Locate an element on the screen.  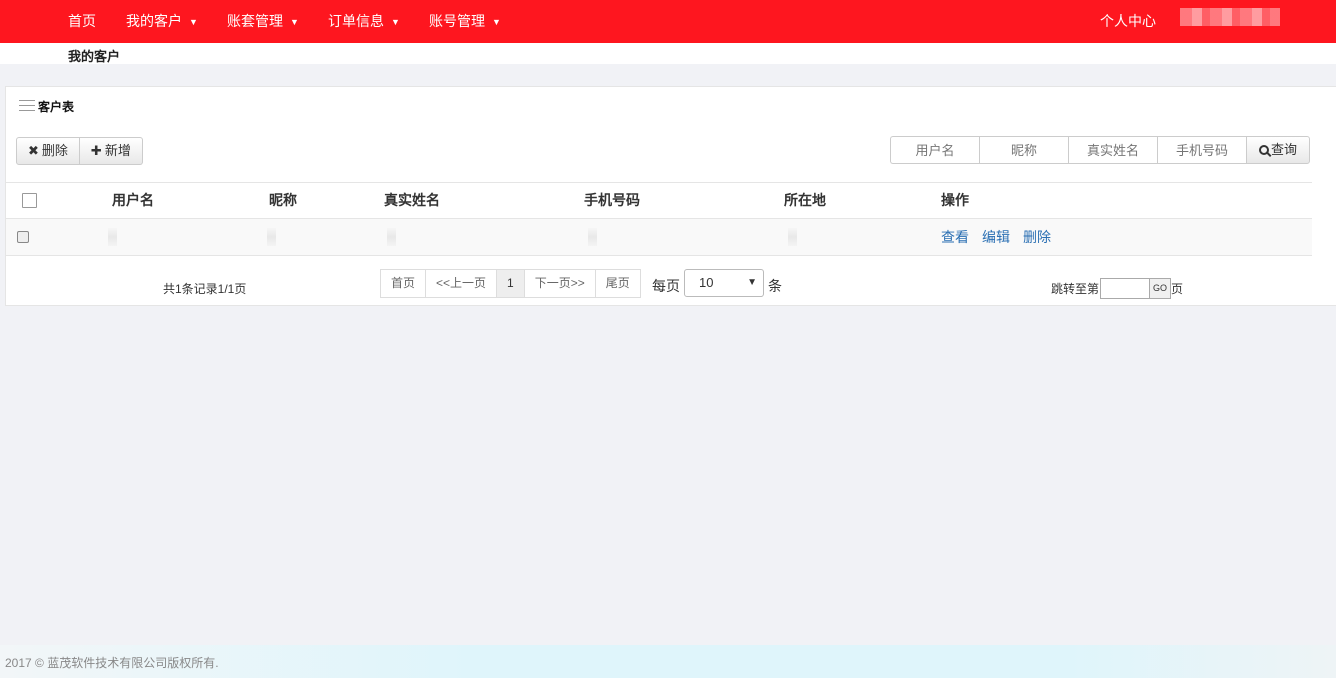
search-icon is located at coordinates (1263, 150).